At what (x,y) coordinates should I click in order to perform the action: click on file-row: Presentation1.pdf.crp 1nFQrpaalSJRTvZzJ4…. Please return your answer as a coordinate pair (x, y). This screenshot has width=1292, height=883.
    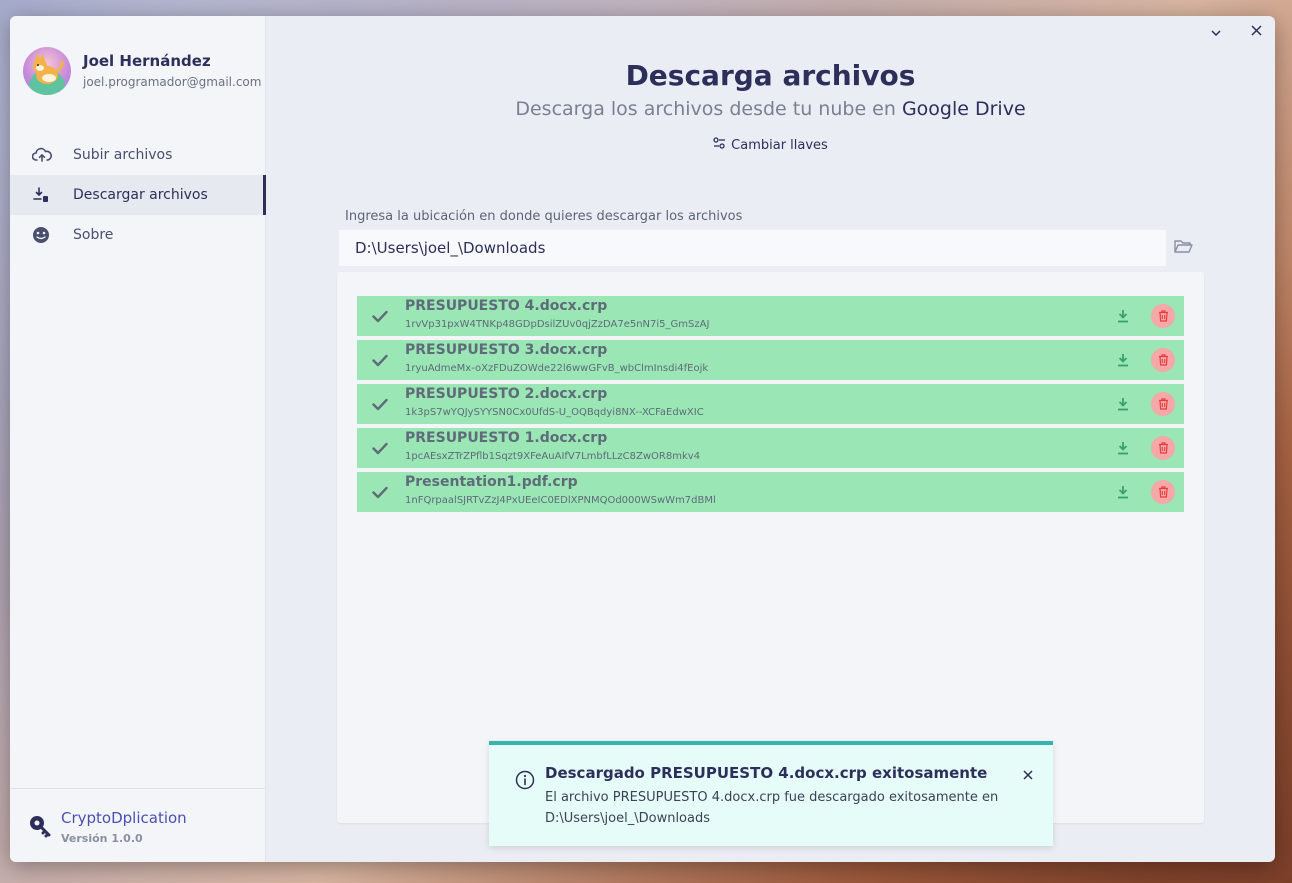
    Looking at the image, I should click on (770, 492).